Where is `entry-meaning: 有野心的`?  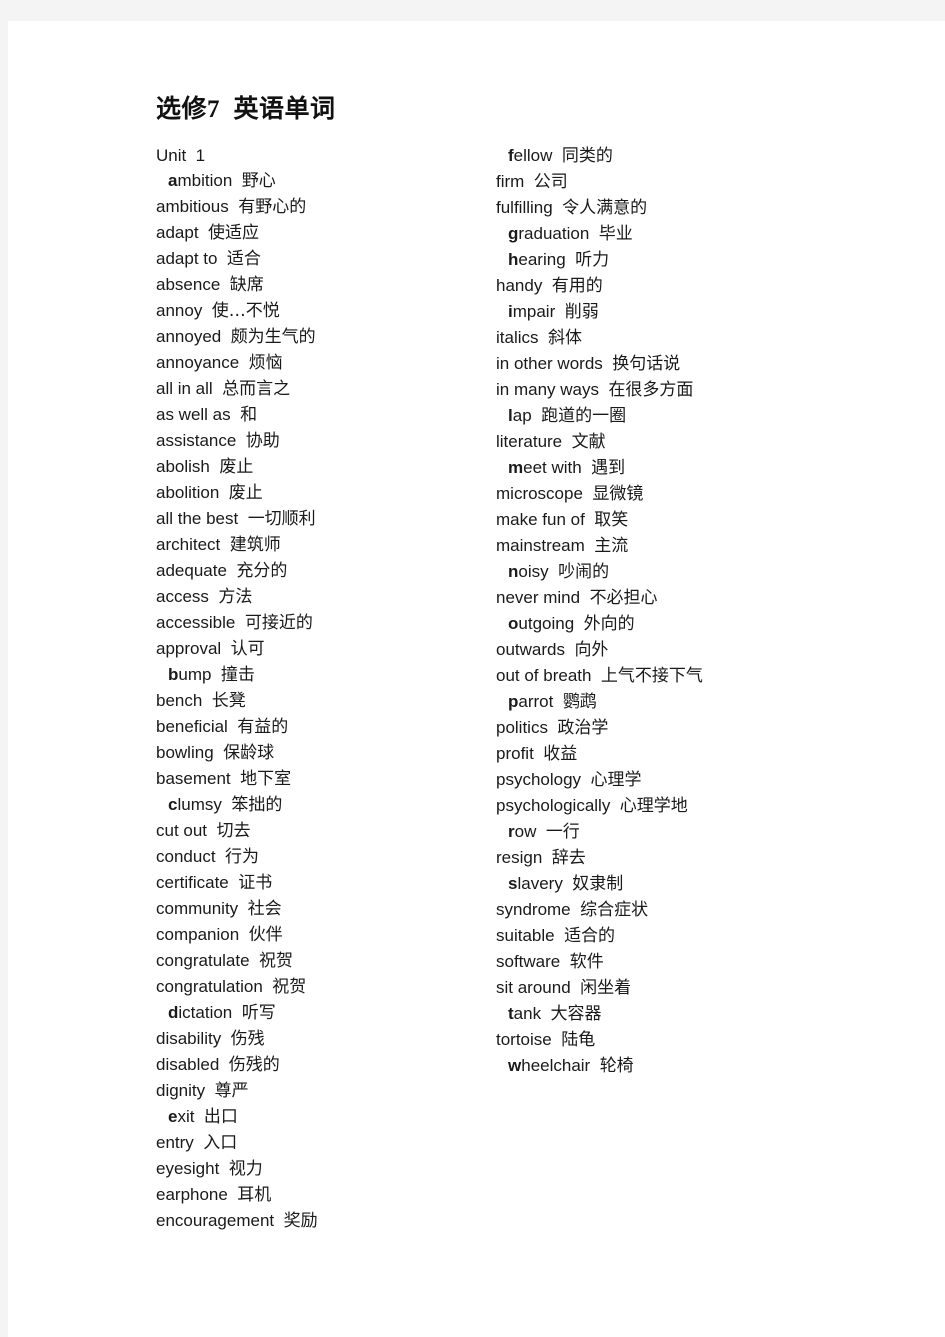
entry-meaning: 有野心的 is located at coordinates (272, 207).